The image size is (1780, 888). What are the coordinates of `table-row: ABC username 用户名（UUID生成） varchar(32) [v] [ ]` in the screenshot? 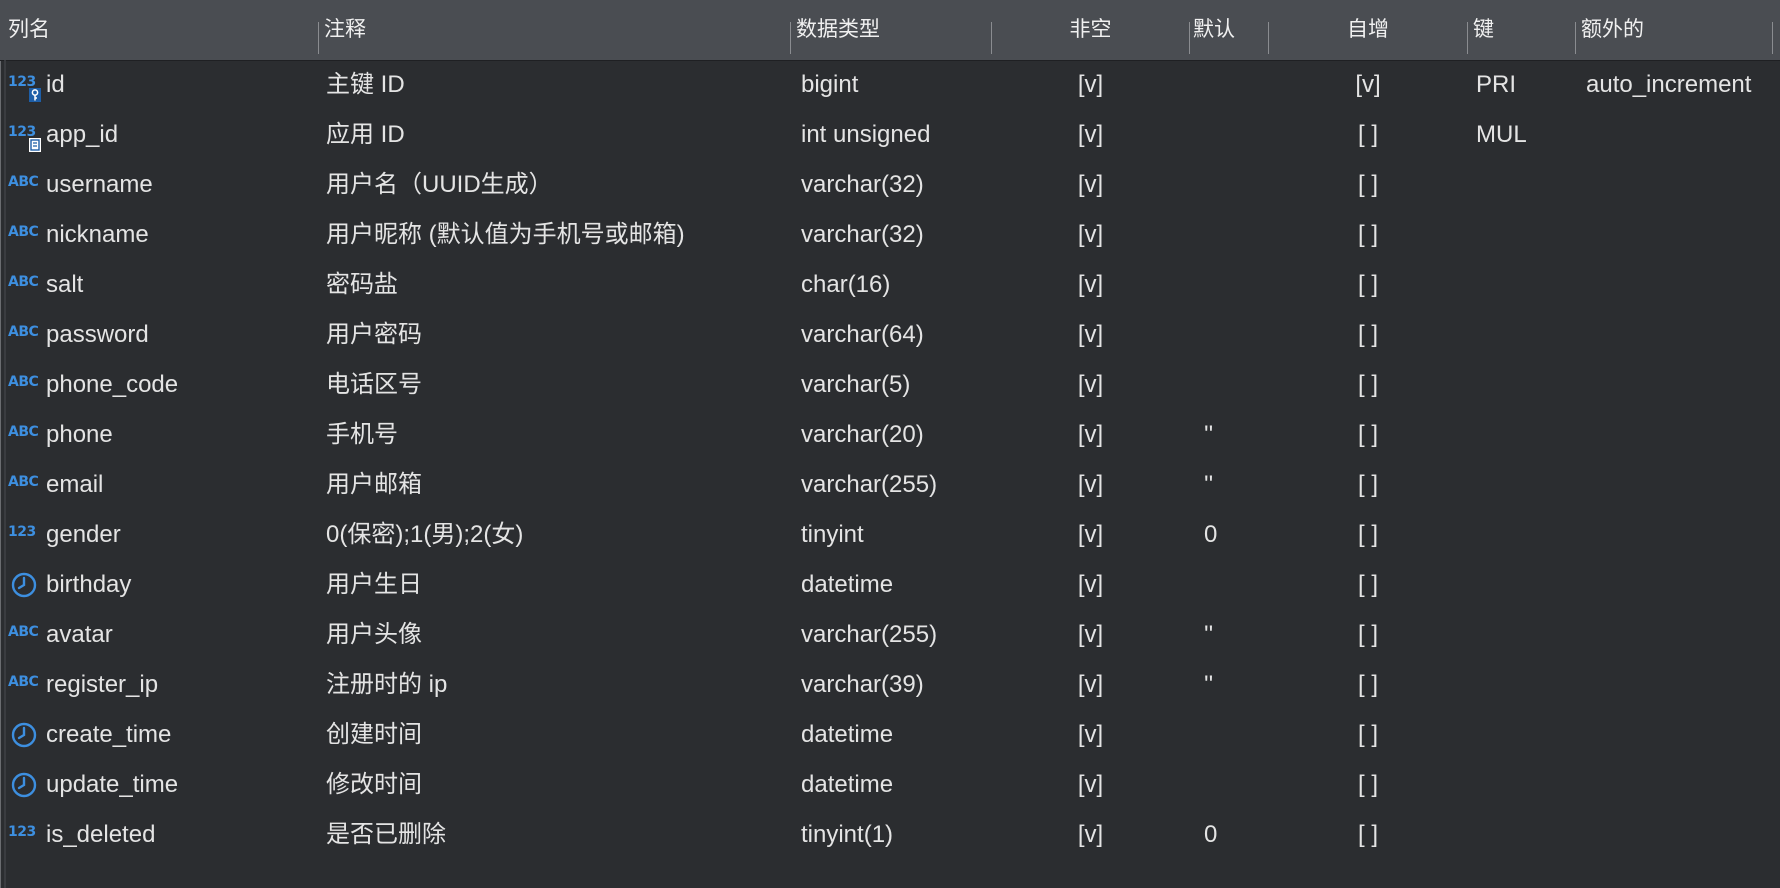 It's located at (890, 185).